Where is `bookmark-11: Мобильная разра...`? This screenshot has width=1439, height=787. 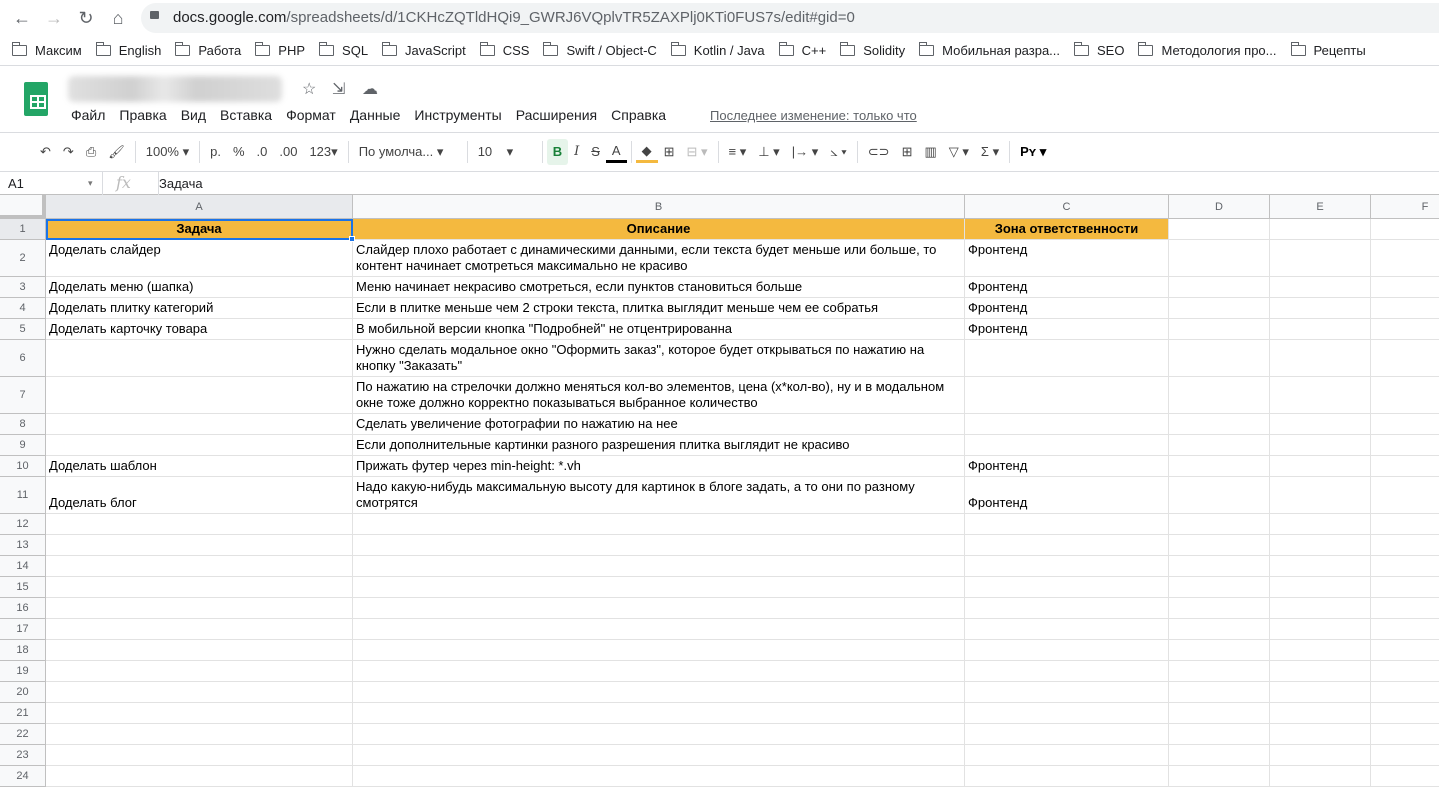
bookmark-11: Мобильная разра... is located at coordinates (989, 50).